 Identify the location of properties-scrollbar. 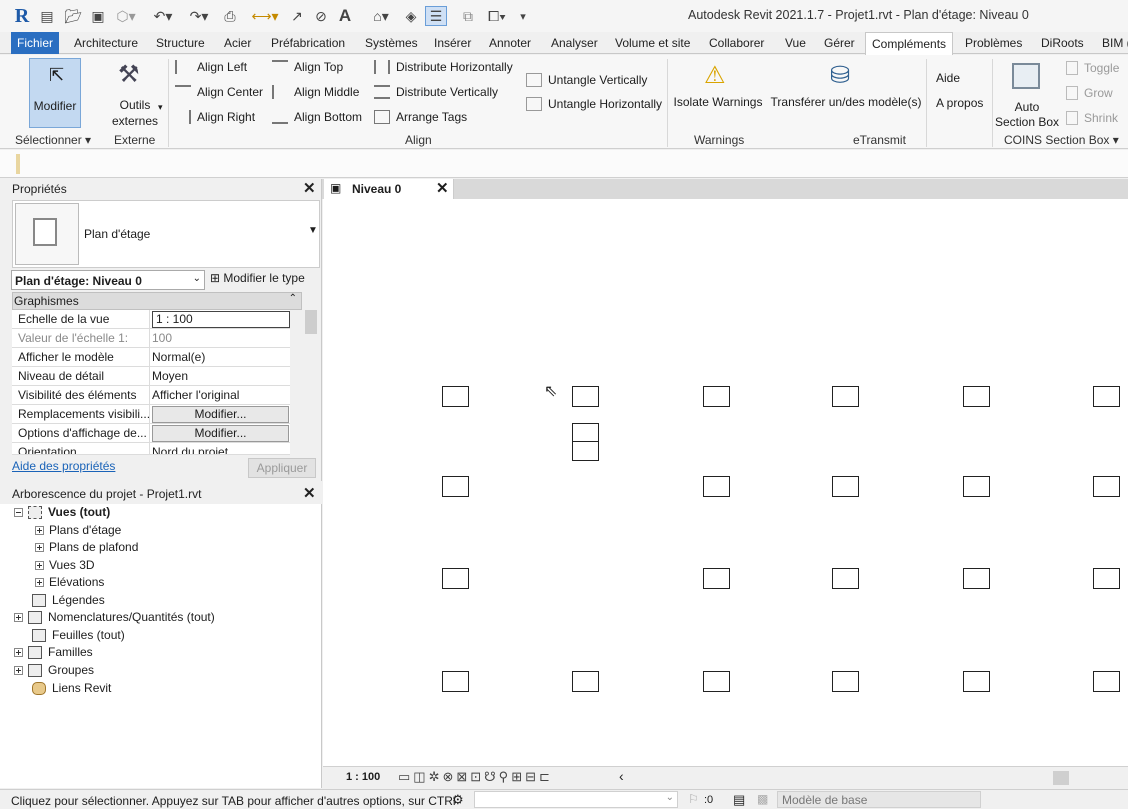
(311, 373).